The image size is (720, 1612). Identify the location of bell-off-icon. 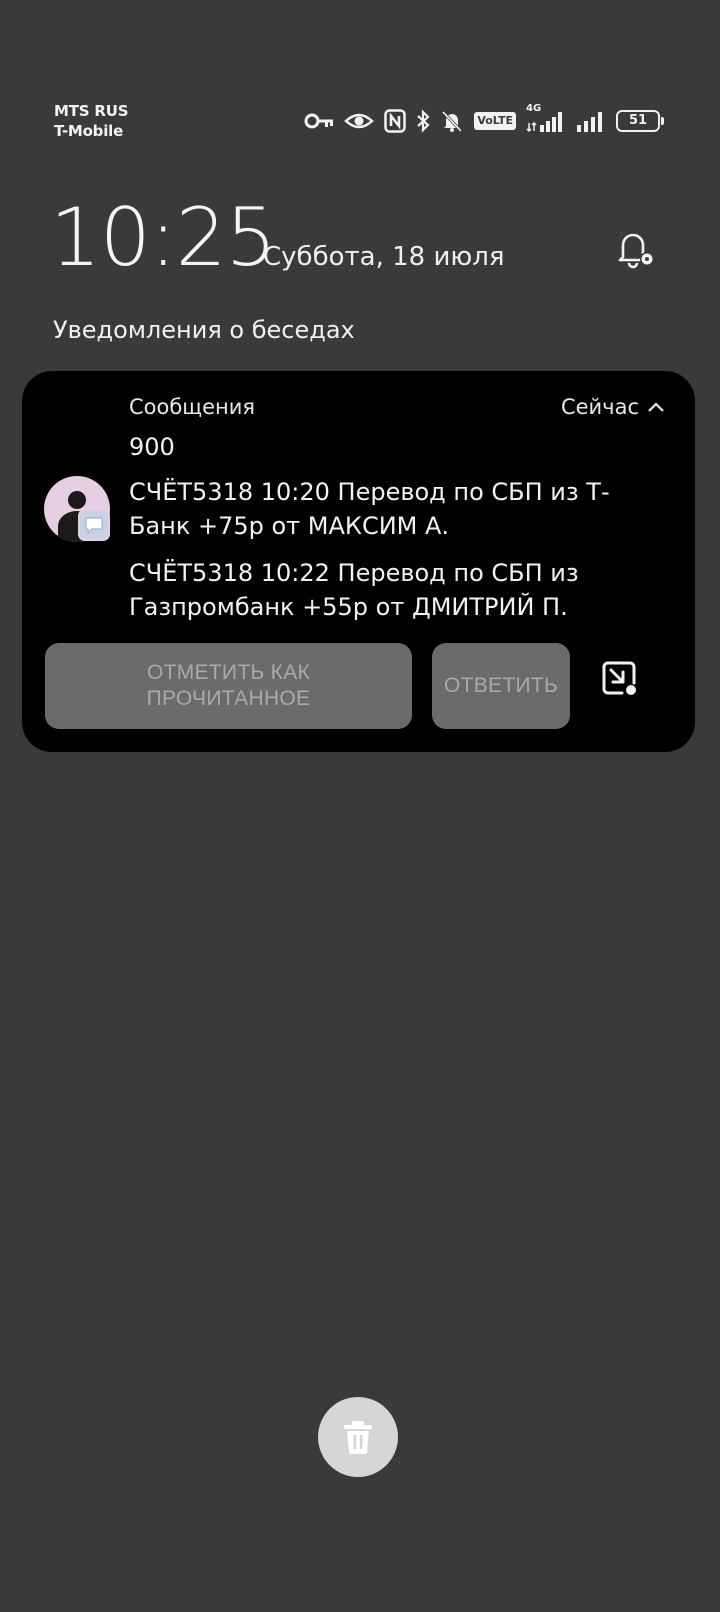
(452, 121).